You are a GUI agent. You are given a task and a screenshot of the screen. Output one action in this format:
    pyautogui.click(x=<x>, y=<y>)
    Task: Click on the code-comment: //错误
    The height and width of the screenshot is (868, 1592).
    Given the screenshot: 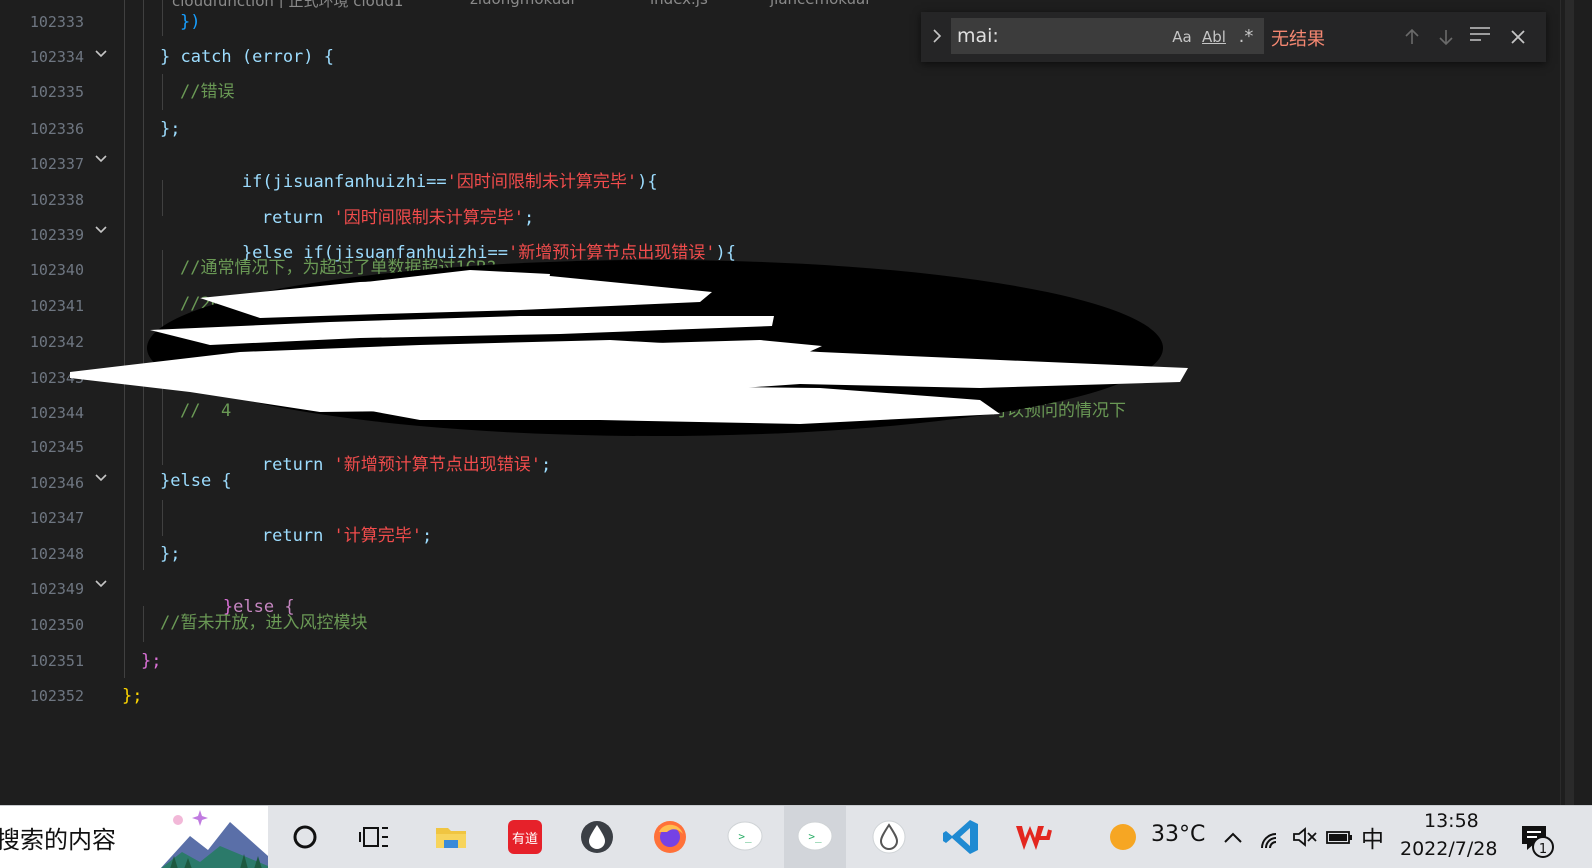 What is the action you would take?
    pyautogui.click(x=207, y=92)
    